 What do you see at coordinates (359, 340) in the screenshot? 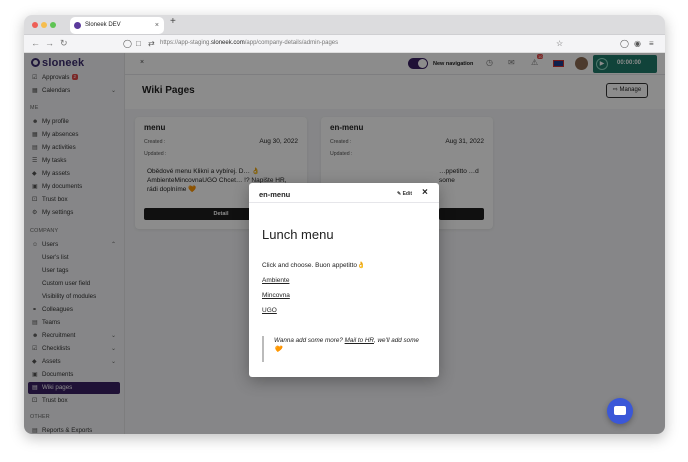
I see `mail-to-hr-link: Mail to HR` at bounding box center [359, 340].